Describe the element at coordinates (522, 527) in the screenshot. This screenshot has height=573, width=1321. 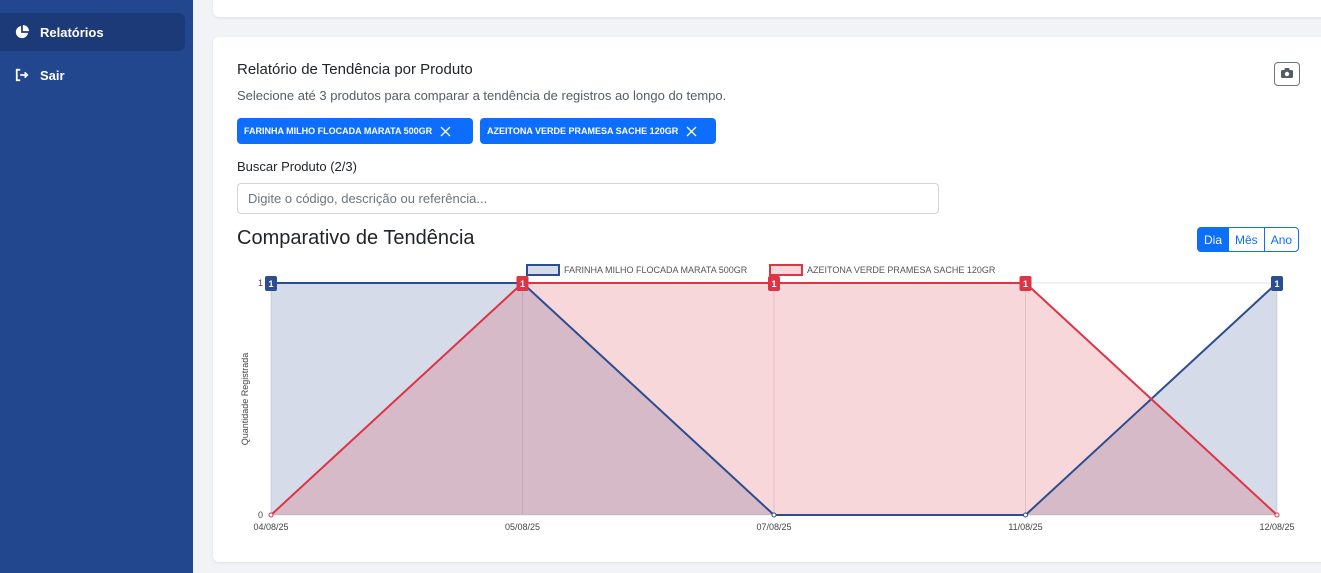
I see `x-tick-label: 05/08/25` at that location.